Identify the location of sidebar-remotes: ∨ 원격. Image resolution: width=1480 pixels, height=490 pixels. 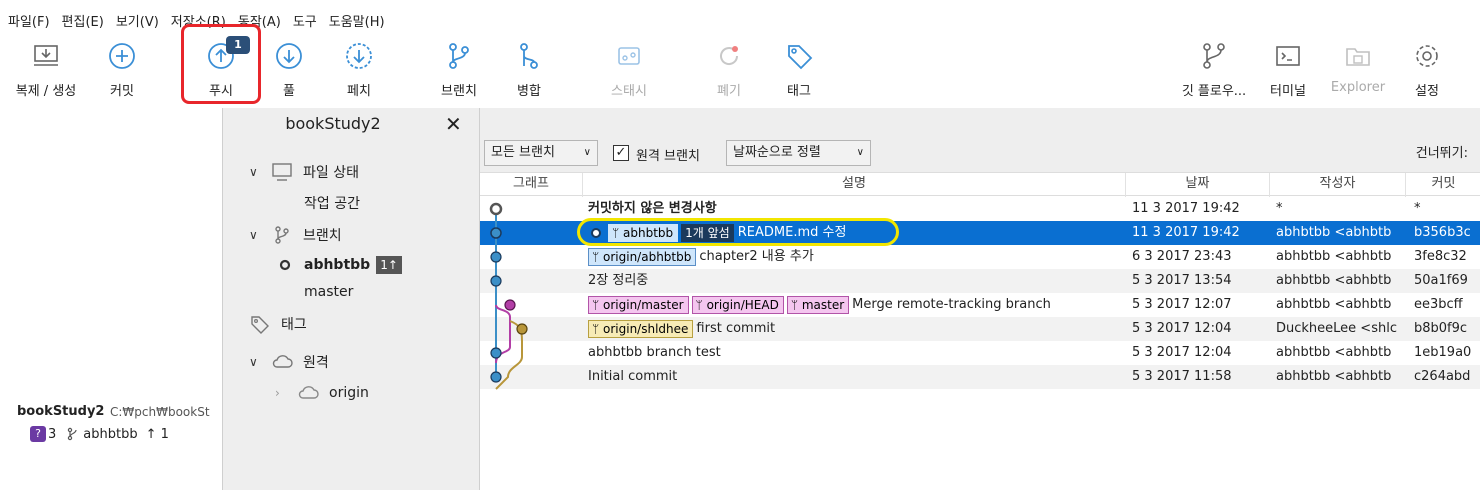
(289, 362).